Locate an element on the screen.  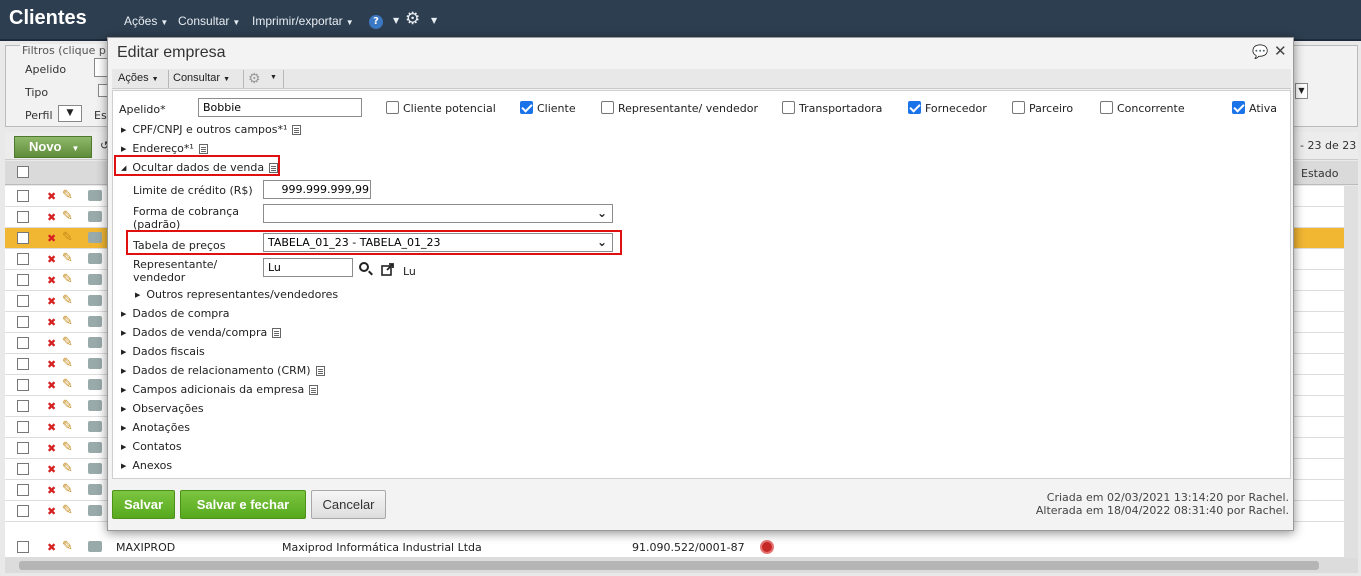
section-observacoes: ▶ Observações is located at coordinates (162, 408).